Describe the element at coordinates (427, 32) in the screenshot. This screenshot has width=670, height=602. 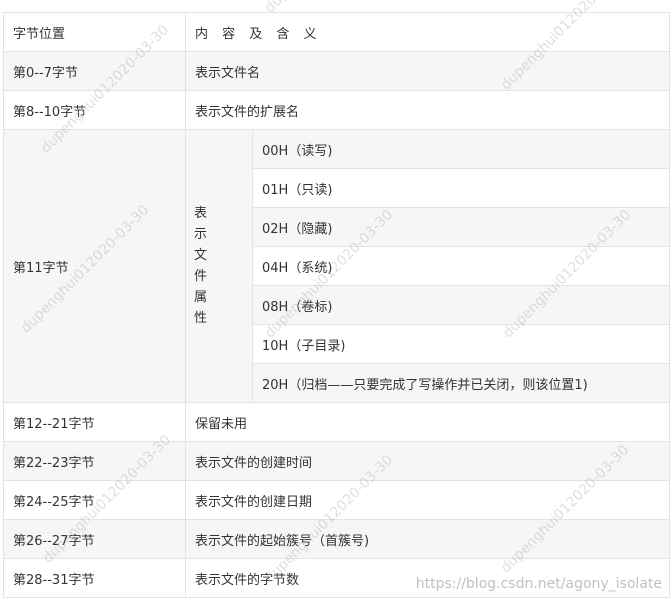
I see `header-content-meaning: 内 容 及 含 义` at that location.